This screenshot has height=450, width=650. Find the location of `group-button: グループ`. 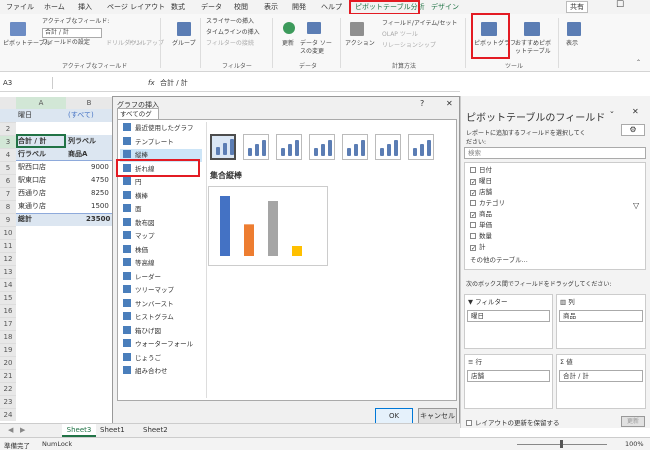

group-button: グループ is located at coordinates (184, 44).